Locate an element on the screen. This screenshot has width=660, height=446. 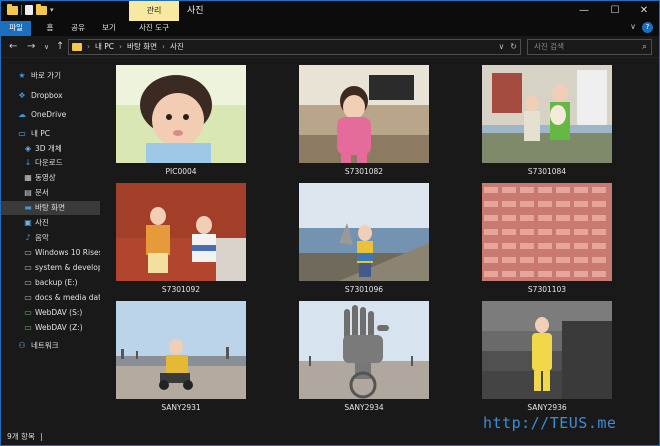
address-bar-controls: ∨ ↻ is located at coordinates (507, 47).